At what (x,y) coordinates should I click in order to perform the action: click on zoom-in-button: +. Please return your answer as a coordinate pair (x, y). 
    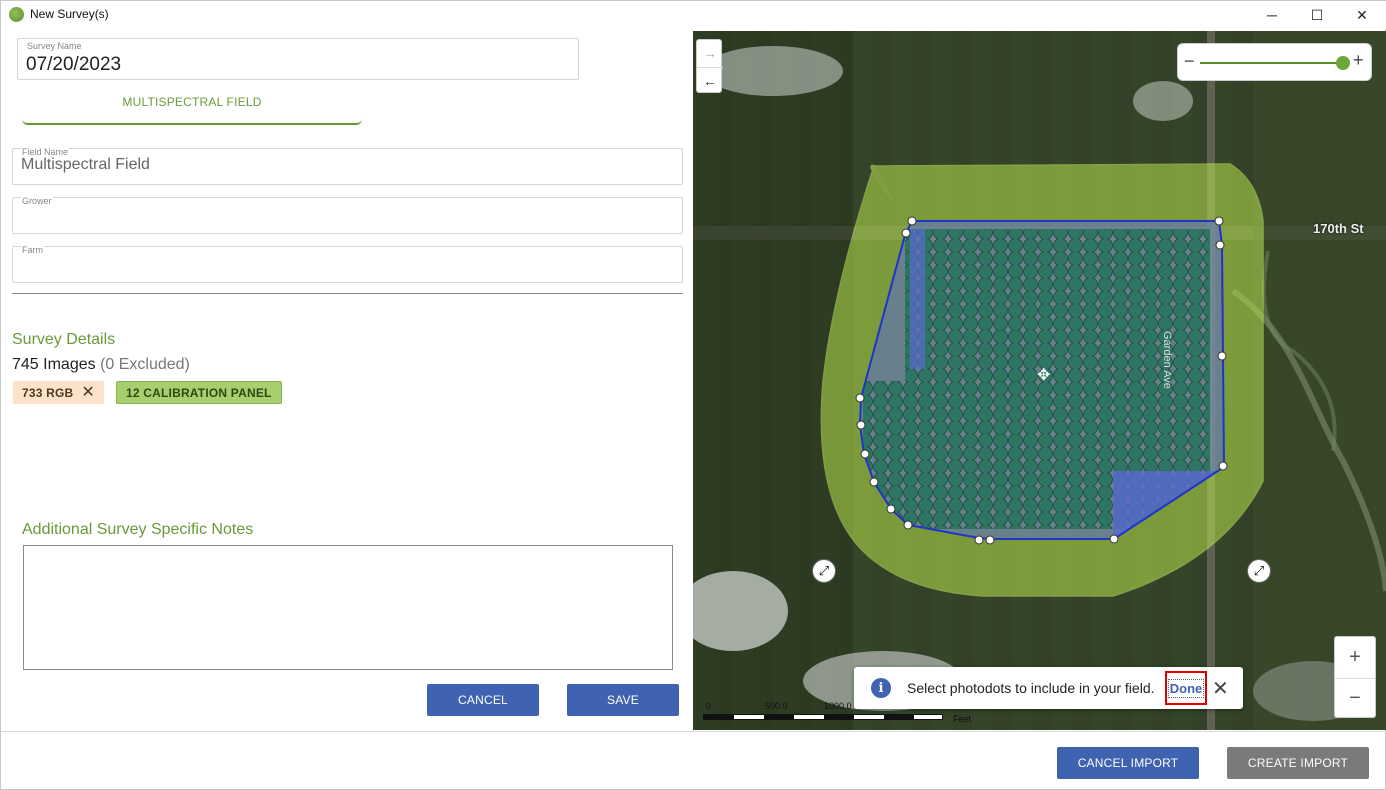
    Looking at the image, I should click on (1355, 657).